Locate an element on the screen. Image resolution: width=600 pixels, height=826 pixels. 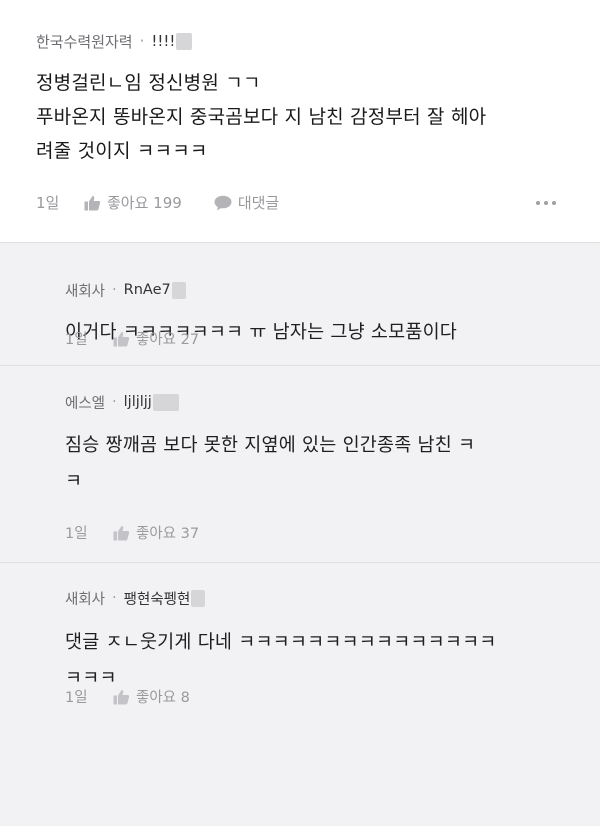
like-count: 좋아요 8 is located at coordinates (163, 698).